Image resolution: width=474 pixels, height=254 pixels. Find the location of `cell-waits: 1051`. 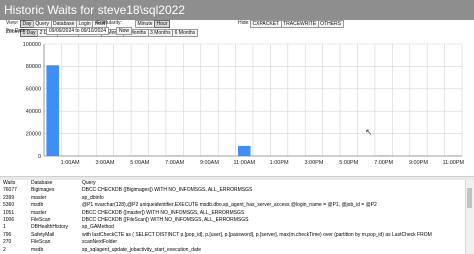

cell-waits: 1051 is located at coordinates (9, 212).